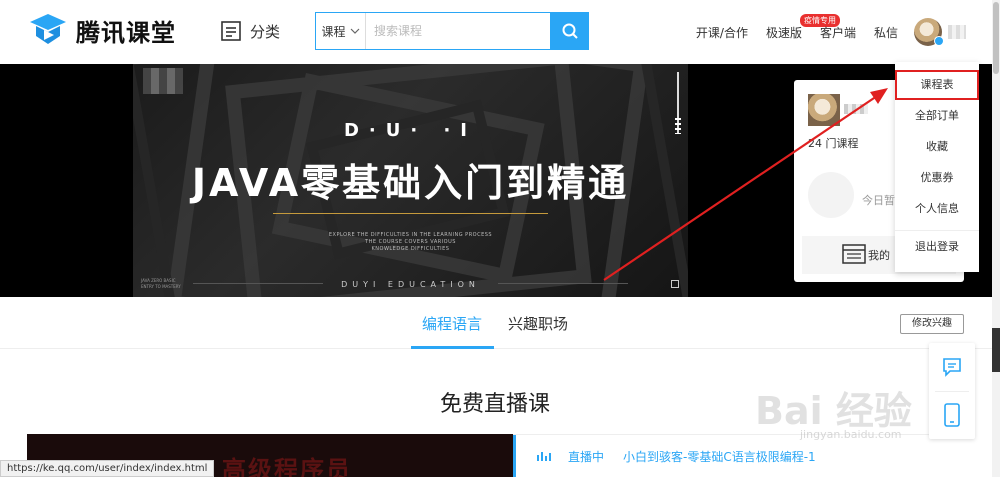 The image size is (1000, 477). Describe the element at coordinates (996, 38) in the screenshot. I see `scrollbar-thumb` at that location.